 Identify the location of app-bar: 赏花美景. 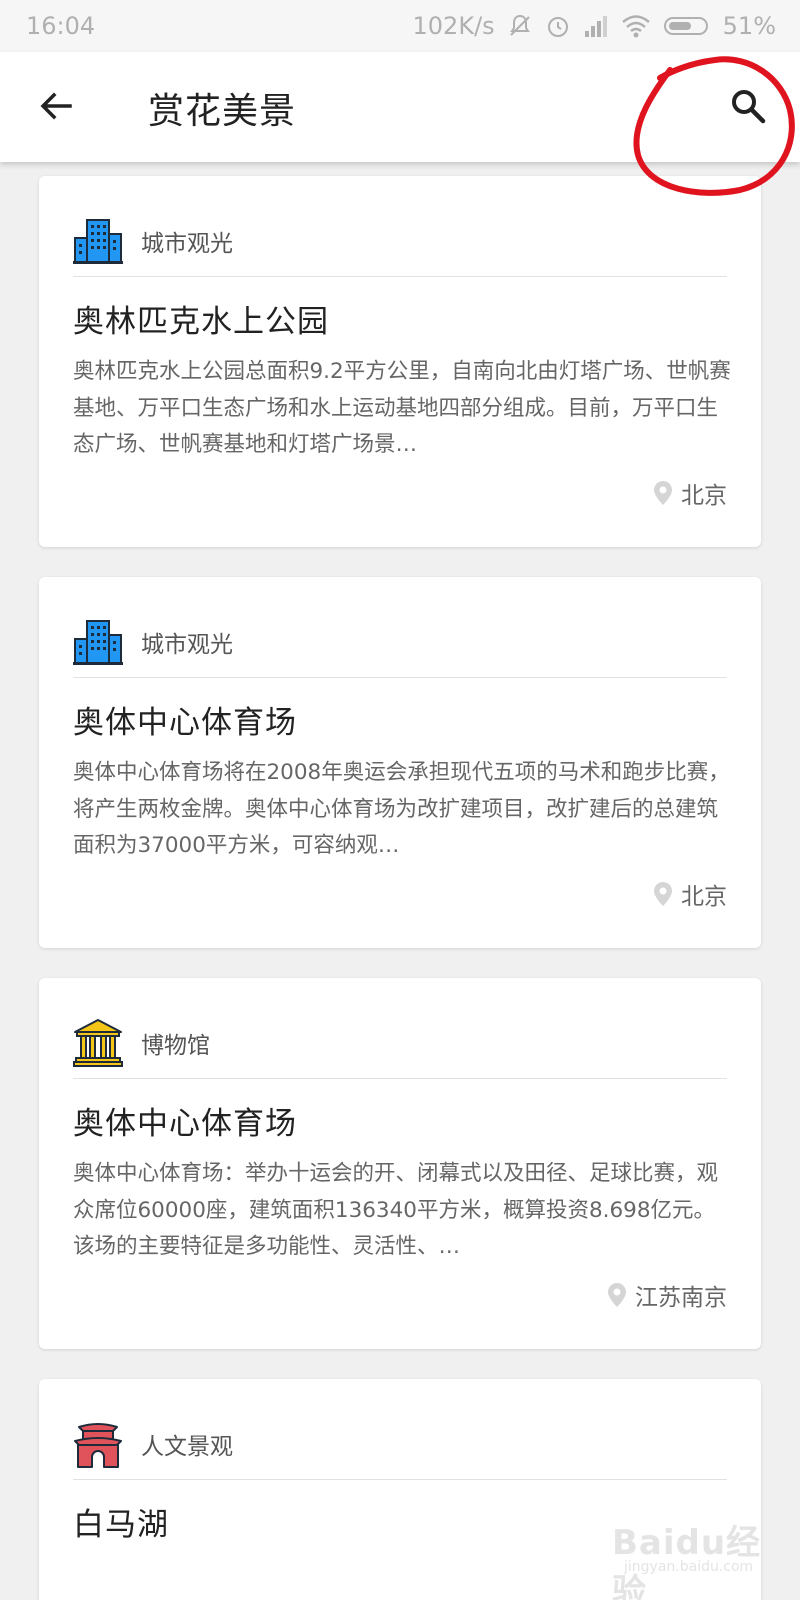
(400, 107).